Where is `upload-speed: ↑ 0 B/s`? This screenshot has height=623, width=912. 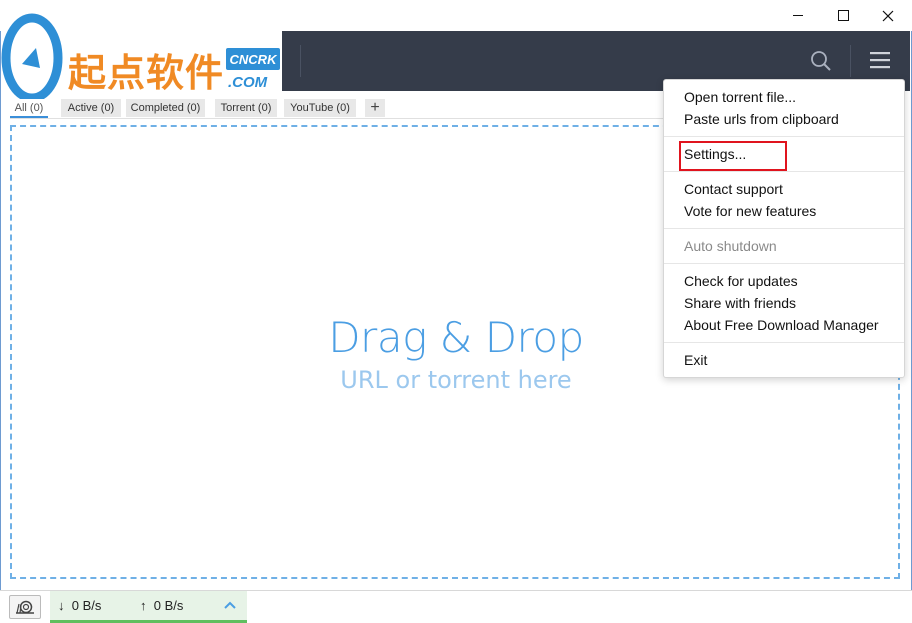
upload-speed: ↑ 0 B/s is located at coordinates (161, 605).